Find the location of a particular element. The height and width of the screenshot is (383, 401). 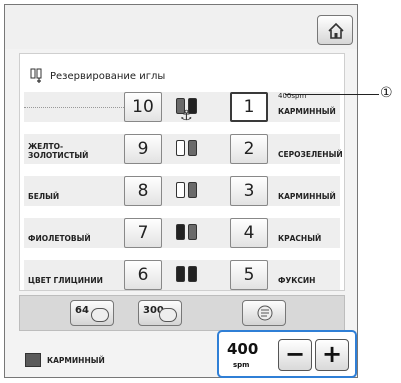

callout-line is located at coordinates (332, 94).